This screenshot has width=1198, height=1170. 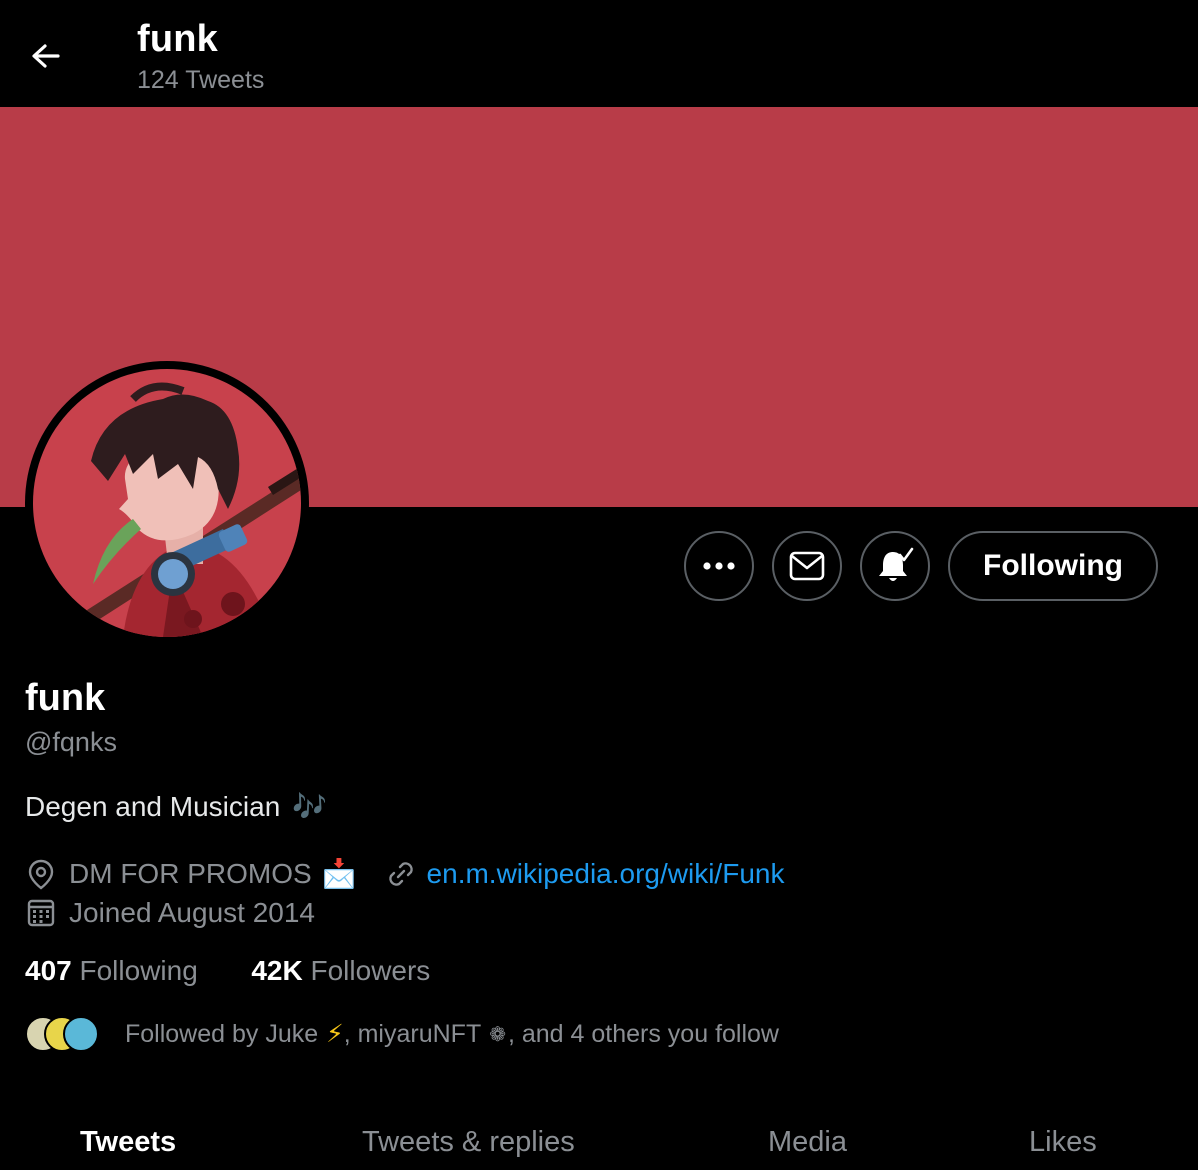 What do you see at coordinates (46, 56) in the screenshot?
I see `back-arrow-icon` at bounding box center [46, 56].